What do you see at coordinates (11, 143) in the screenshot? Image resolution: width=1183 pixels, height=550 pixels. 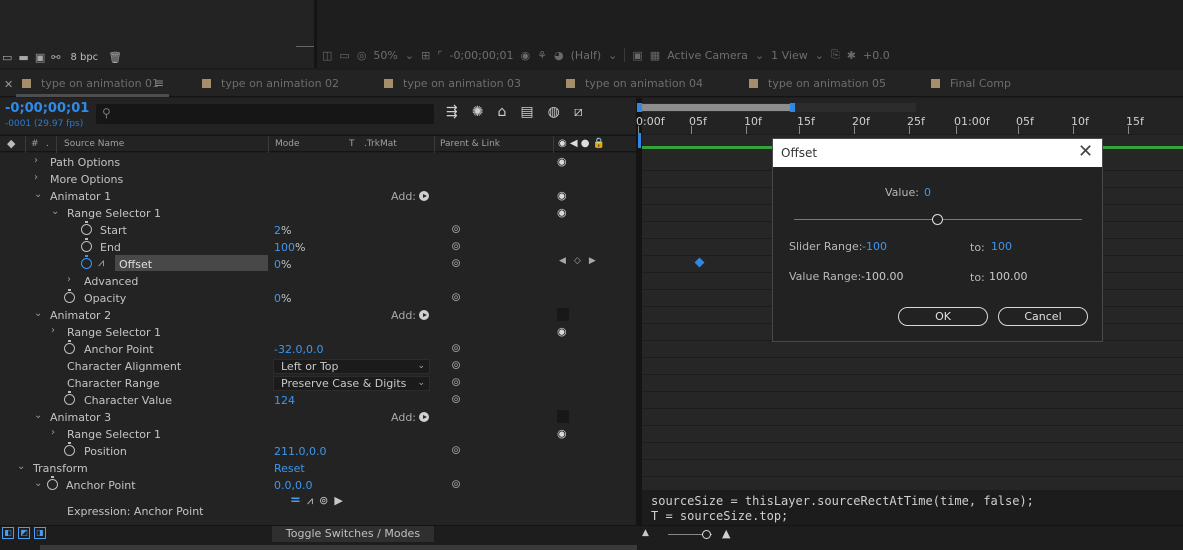 I see `label-column-icon: ◆` at bounding box center [11, 143].